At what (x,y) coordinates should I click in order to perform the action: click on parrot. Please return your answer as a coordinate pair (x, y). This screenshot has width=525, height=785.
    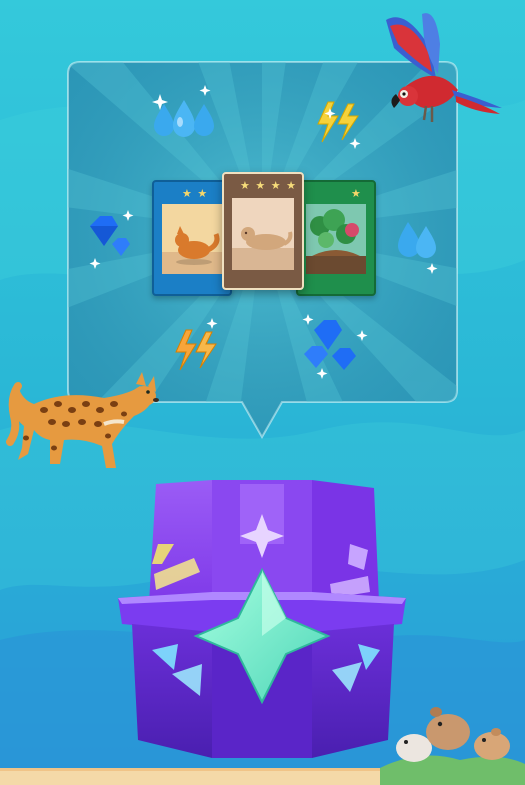
    Looking at the image, I should click on (444, 67).